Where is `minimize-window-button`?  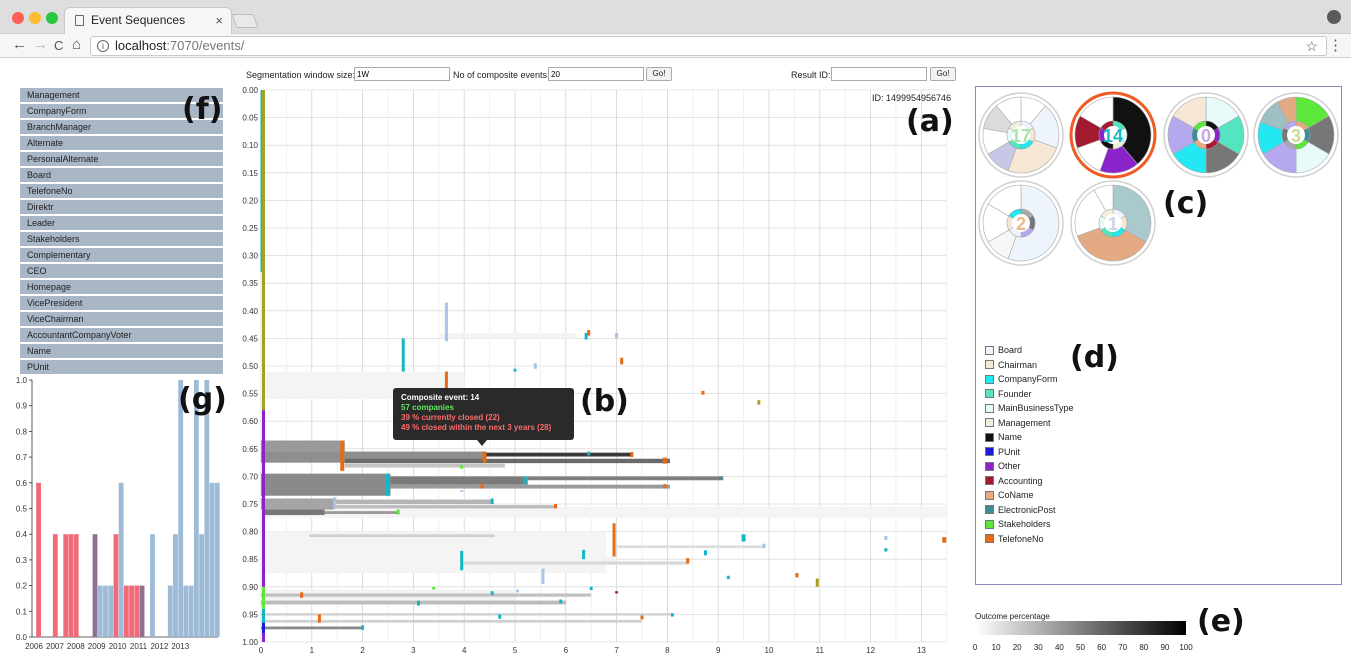
minimize-window-button is located at coordinates (35, 18).